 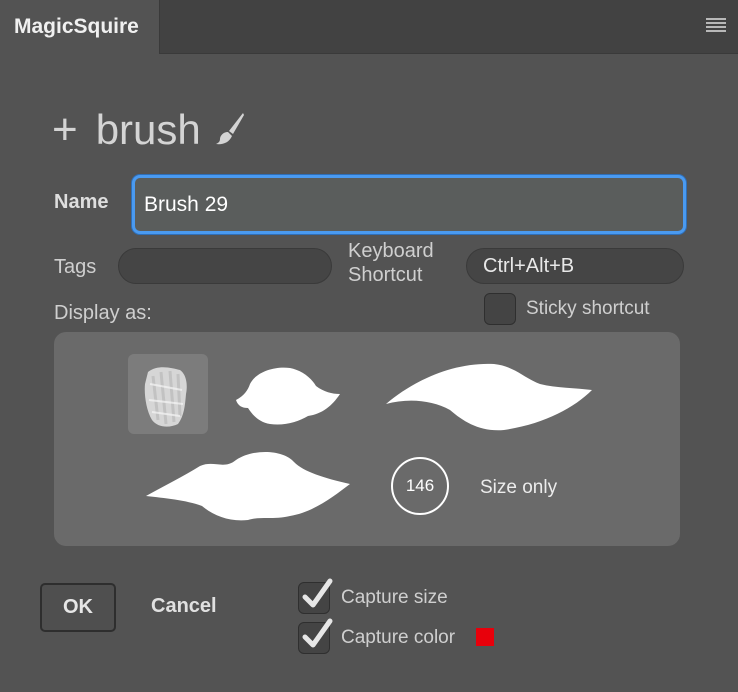 I want to click on capture-color-checkbox, so click(x=315, y=636).